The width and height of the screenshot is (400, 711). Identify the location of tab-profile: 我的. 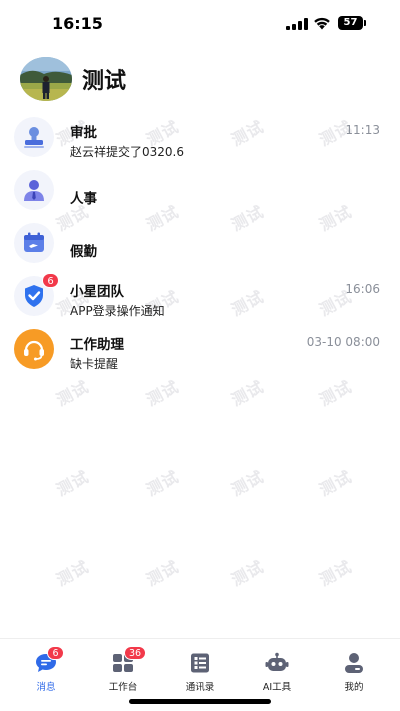
(354, 672).